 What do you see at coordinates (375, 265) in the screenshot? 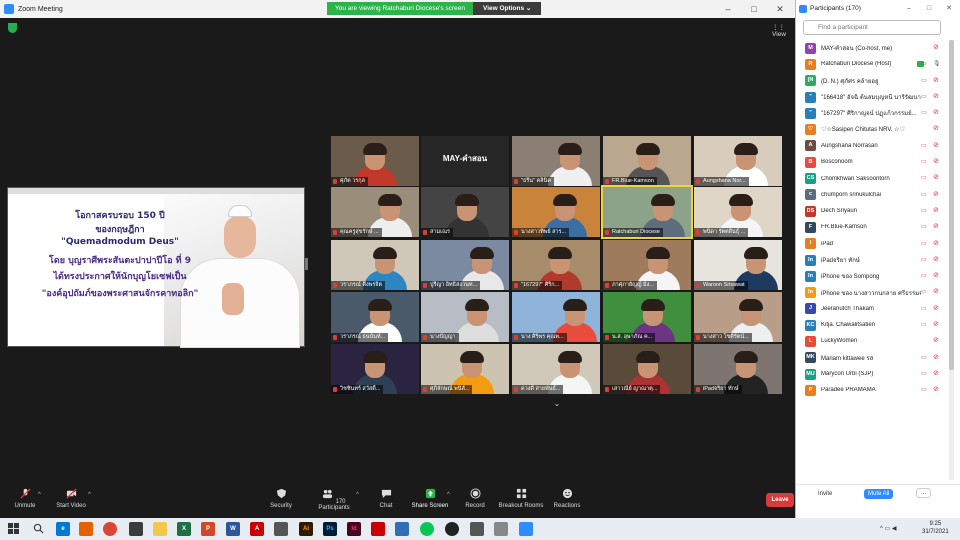
I see `participant-video-tile: วราภรณ์ คึงพรจิต` at bounding box center [375, 265].